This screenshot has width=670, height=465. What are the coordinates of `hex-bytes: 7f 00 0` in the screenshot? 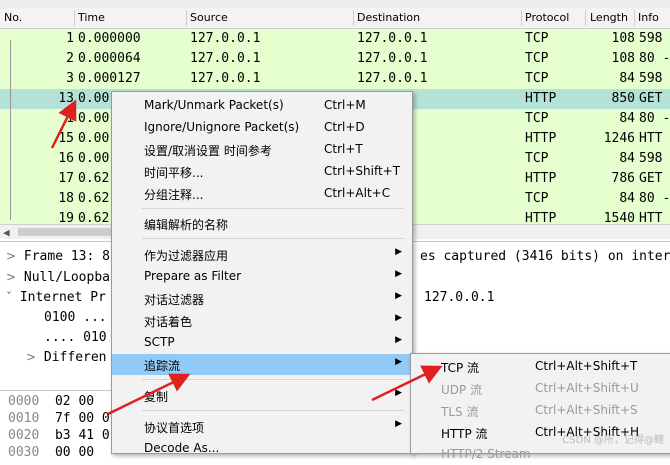 It's located at (82, 418).